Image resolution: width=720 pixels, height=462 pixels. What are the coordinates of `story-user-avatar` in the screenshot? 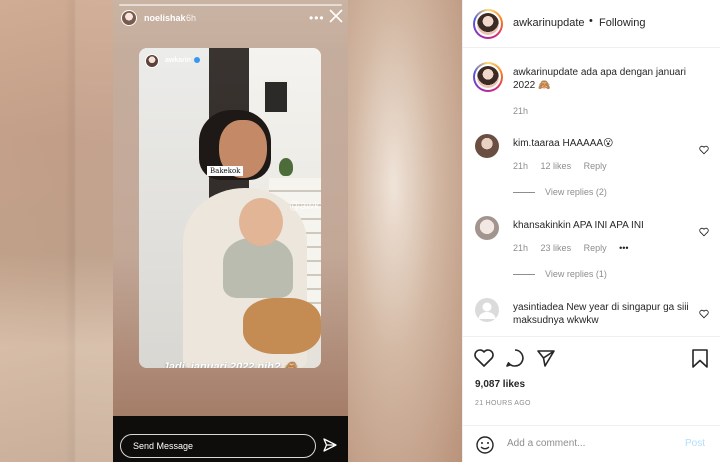 It's located at (129, 18).